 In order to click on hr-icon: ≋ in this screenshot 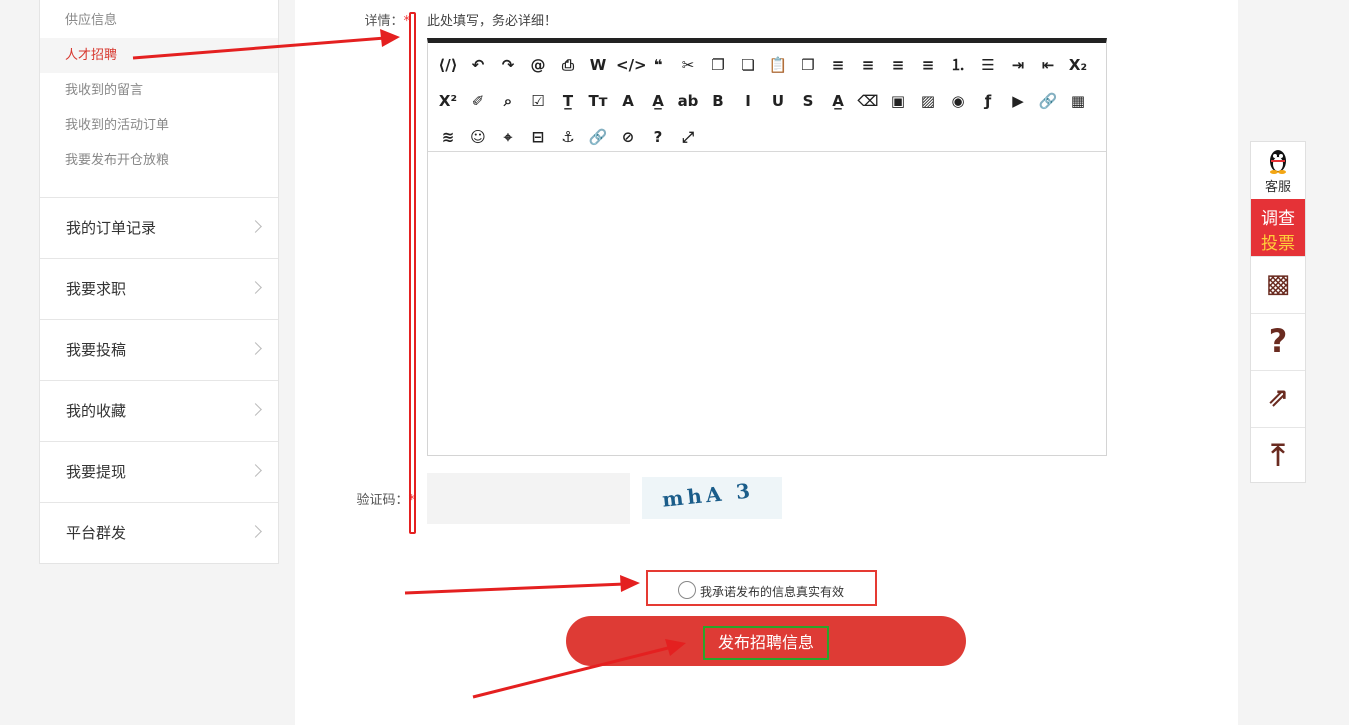, I will do `click(448, 137)`.